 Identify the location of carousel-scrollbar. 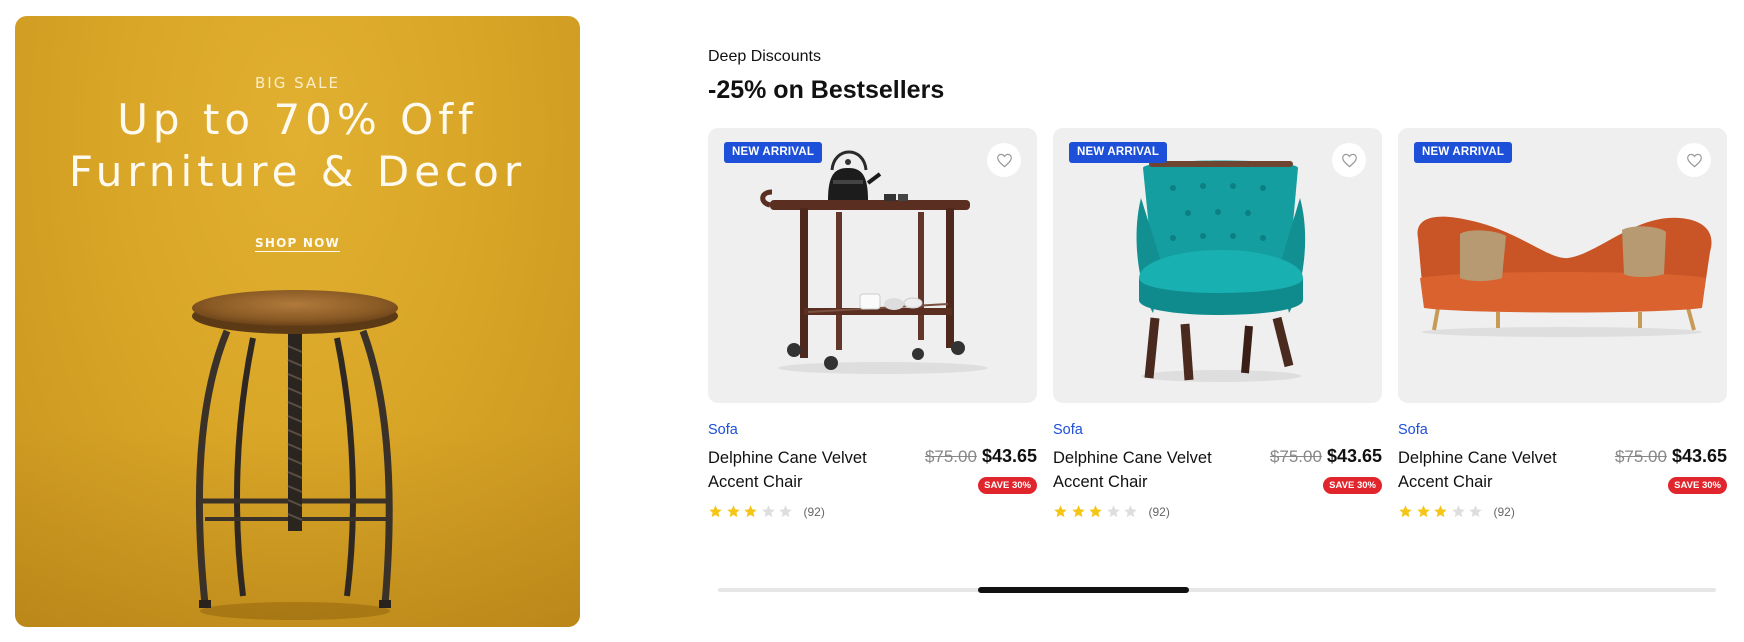
(1217, 590).